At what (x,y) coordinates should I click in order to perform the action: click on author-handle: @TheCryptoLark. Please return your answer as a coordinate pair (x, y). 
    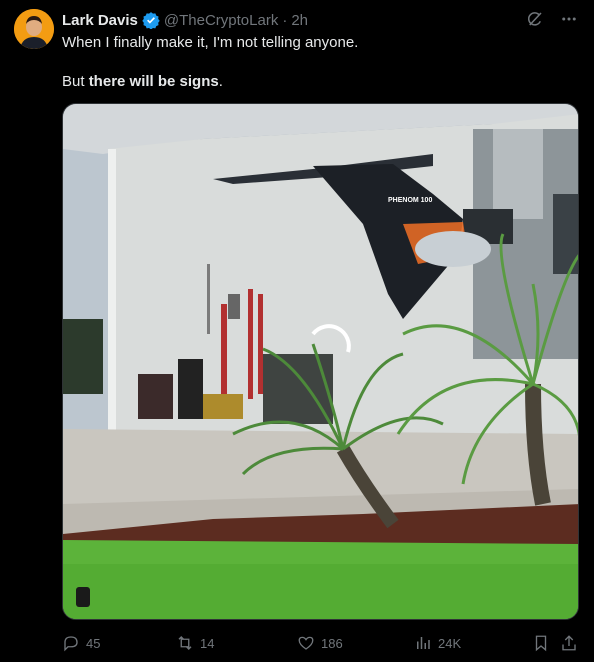
    Looking at the image, I should click on (221, 20).